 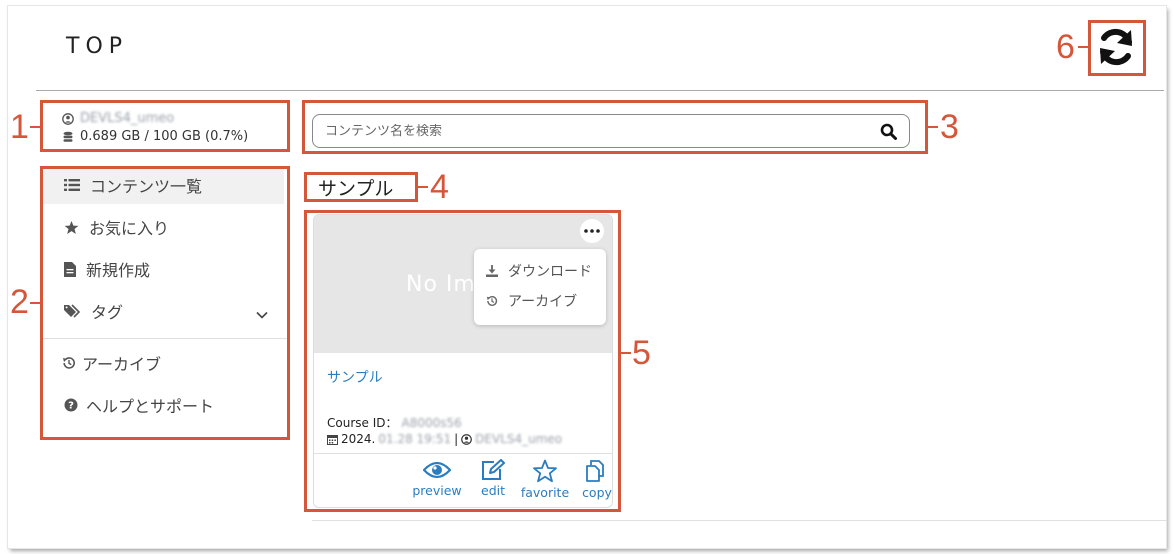 What do you see at coordinates (949, 127) in the screenshot?
I see `callout-number-3: 3` at bounding box center [949, 127].